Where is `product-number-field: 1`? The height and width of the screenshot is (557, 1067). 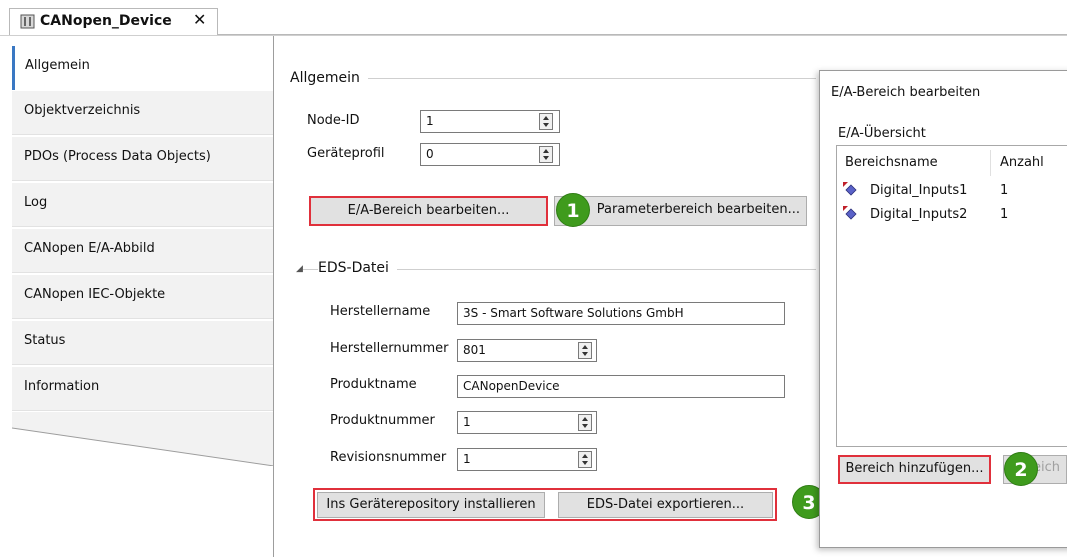
product-number-field: 1 is located at coordinates (527, 422).